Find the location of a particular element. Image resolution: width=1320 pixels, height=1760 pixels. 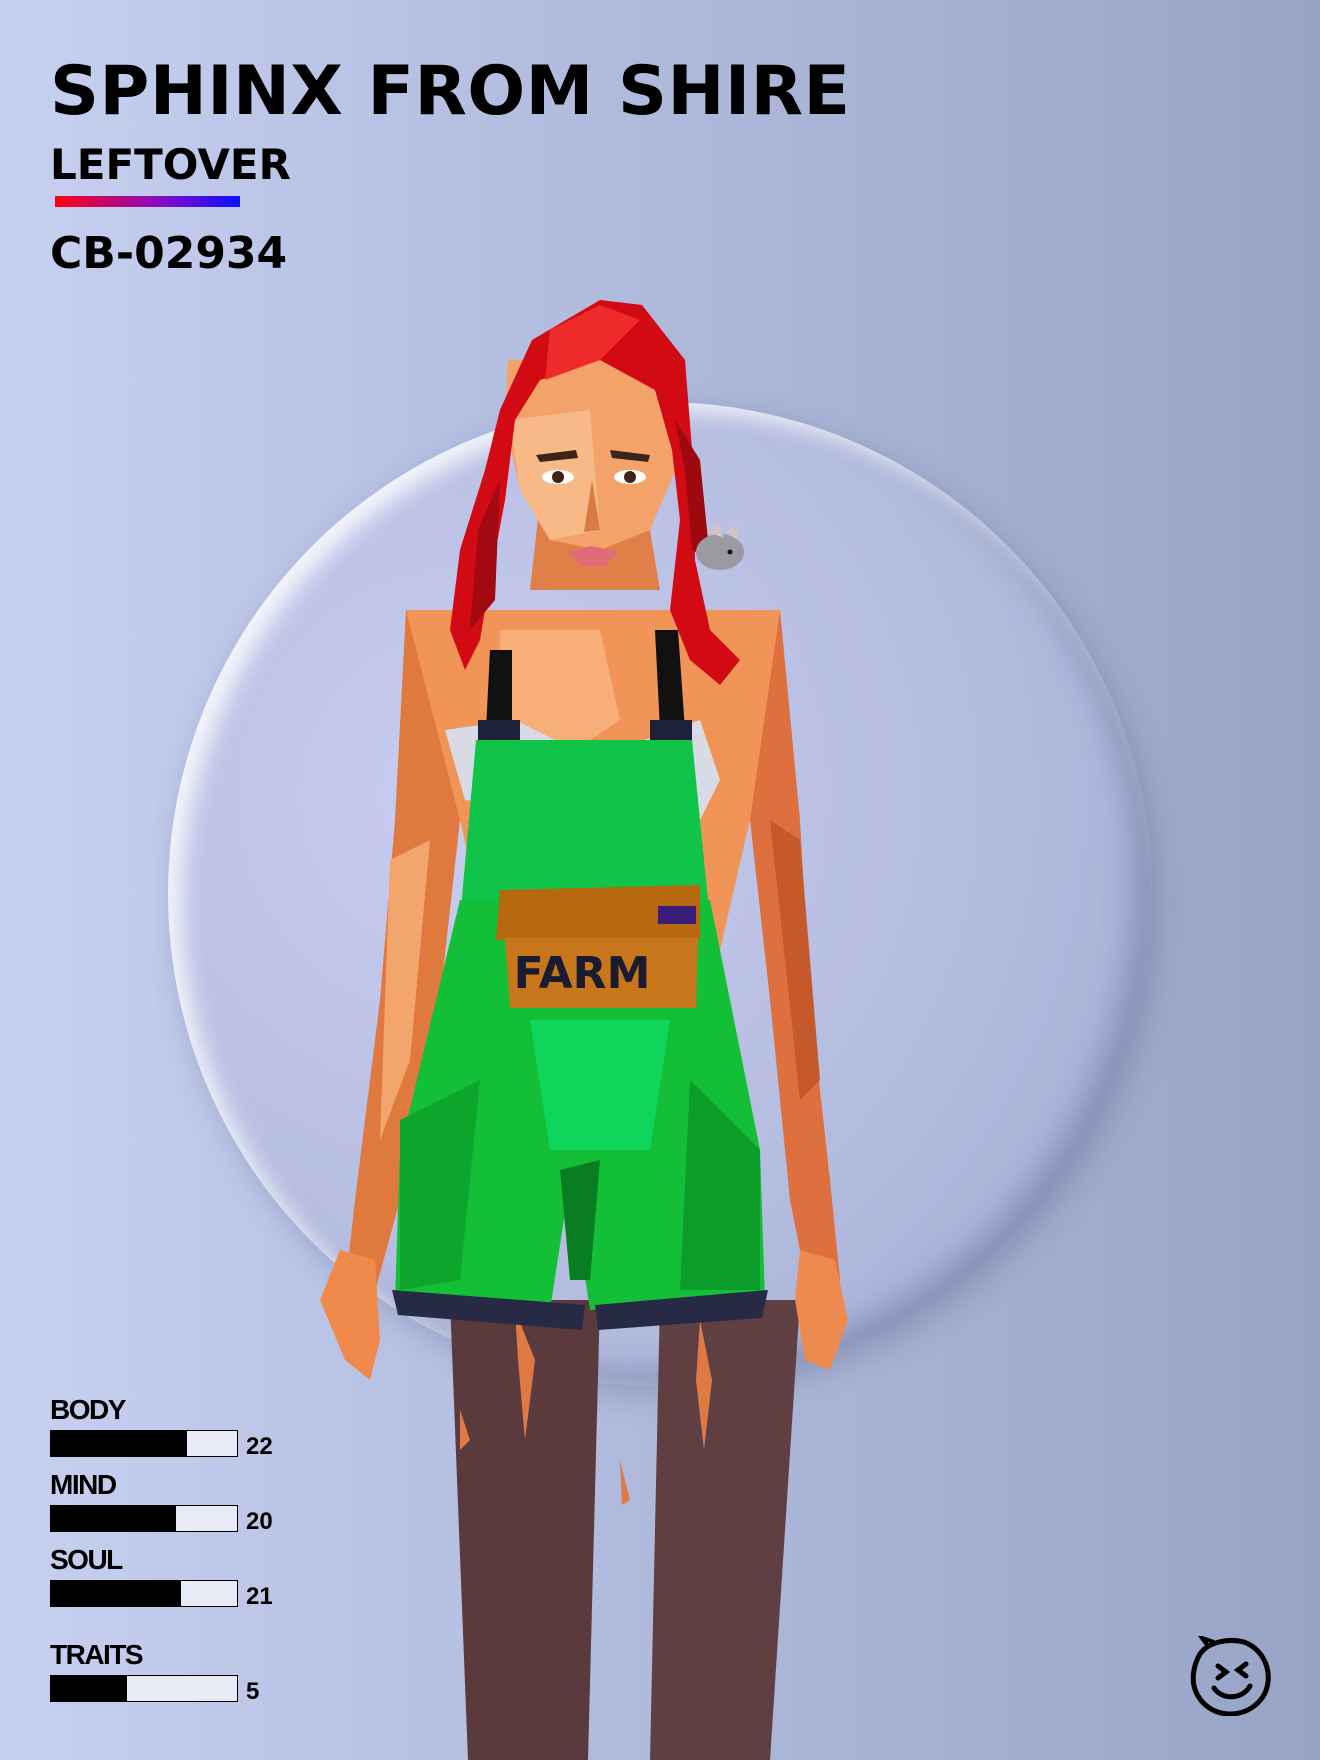

stat-mind: MIND 20 is located at coordinates (180, 1507).